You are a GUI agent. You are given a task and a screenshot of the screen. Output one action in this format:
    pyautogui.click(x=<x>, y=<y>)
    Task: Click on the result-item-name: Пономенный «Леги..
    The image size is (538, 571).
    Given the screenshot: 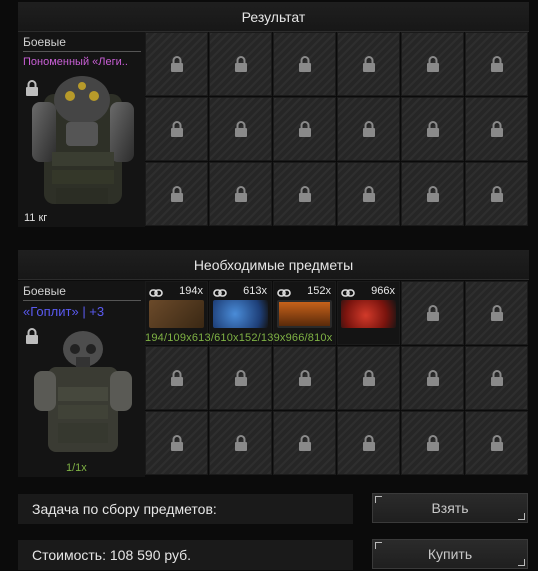 What is the action you would take?
    pyautogui.click(x=75, y=62)
    